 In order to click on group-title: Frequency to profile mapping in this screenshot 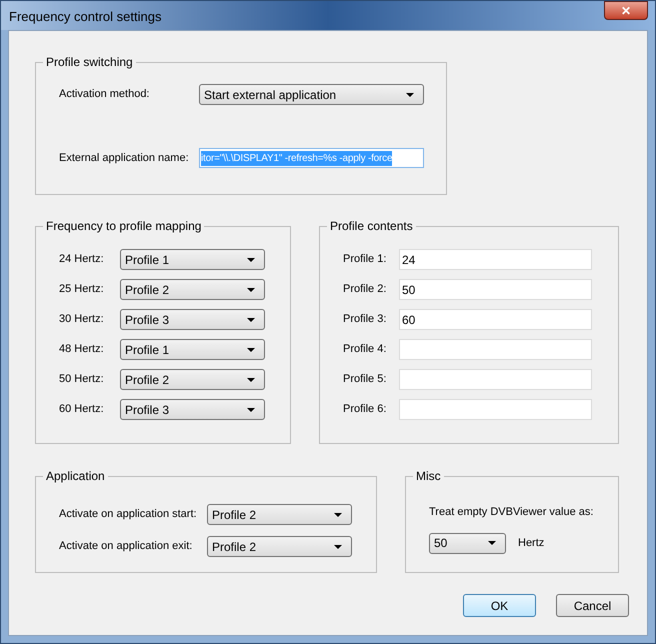, I will do `click(123, 226)`.